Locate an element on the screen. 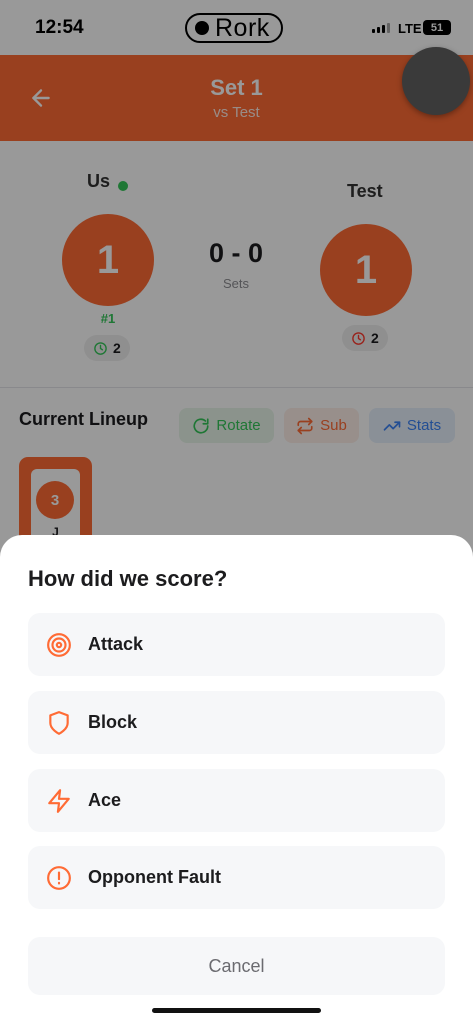 The width and height of the screenshot is (473, 1024). option-opponent-fault: Opponent Fault is located at coordinates (236, 877).